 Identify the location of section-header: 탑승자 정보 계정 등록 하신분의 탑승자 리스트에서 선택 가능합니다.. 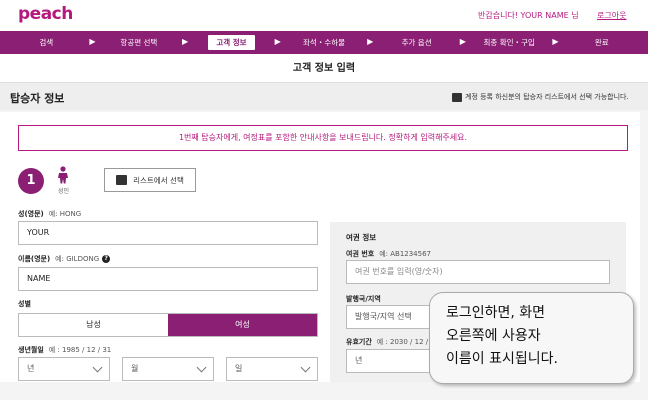
(324, 96).